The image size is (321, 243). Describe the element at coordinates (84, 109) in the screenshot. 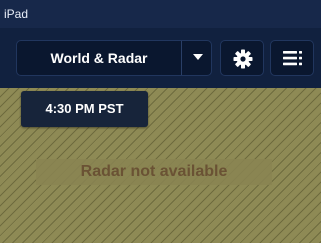

I see `time-badge: 4:30 PM PST` at that location.